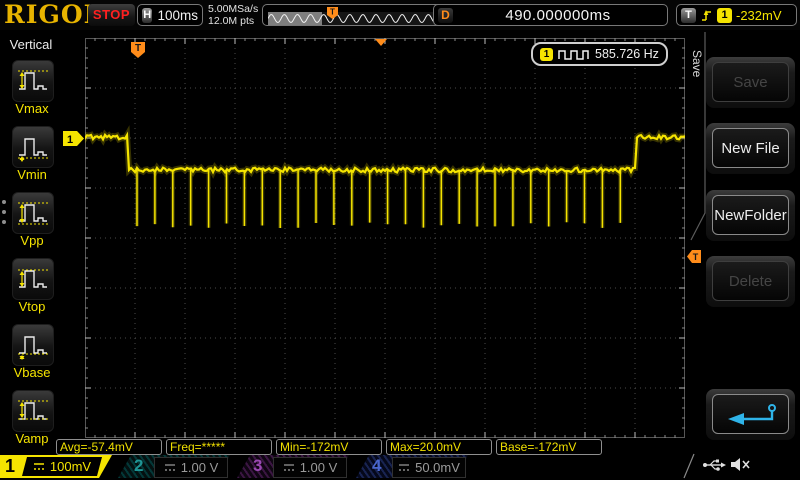 The height and width of the screenshot is (480, 800). I want to click on channel-3-scale: 1.00 V, so click(310, 467).